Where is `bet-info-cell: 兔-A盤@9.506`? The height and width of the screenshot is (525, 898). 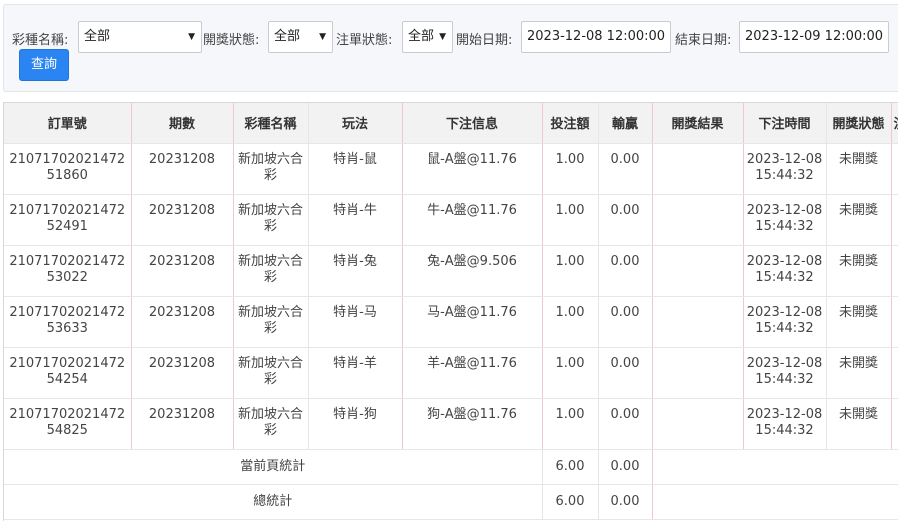 bet-info-cell: 兔-A盤@9.506 is located at coordinates (472, 271).